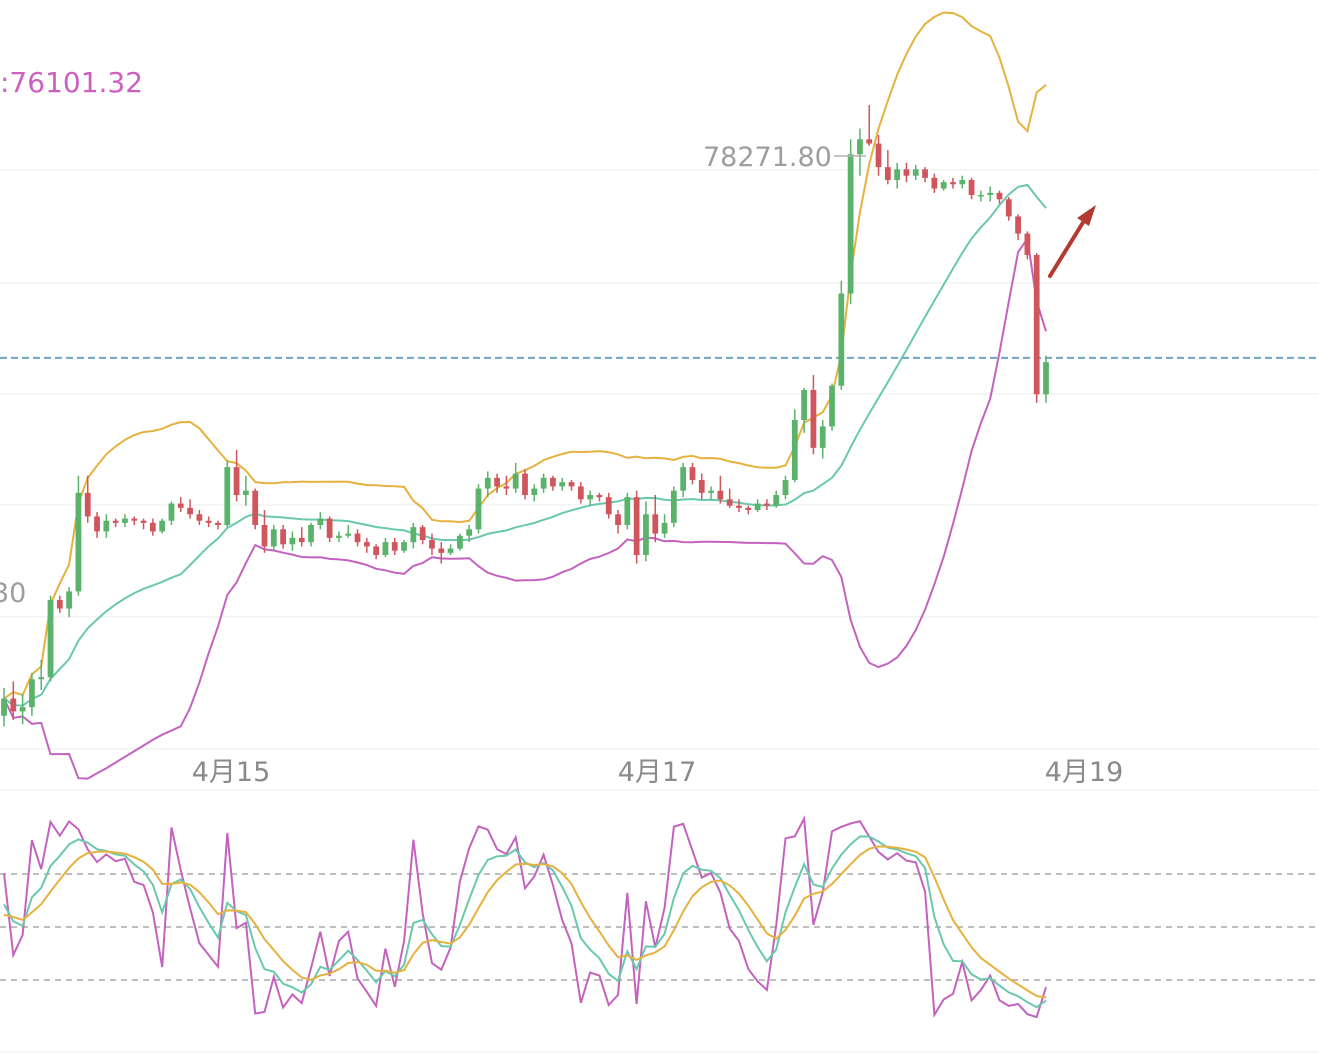 The image size is (1319, 1059). I want to click on trend-up-arrow, so click(1072, 241).